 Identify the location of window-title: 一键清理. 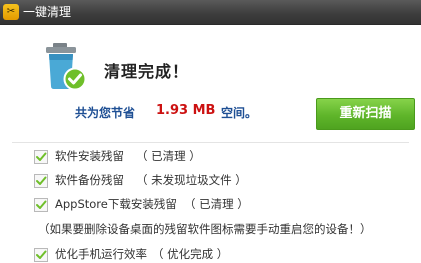
(47, 12).